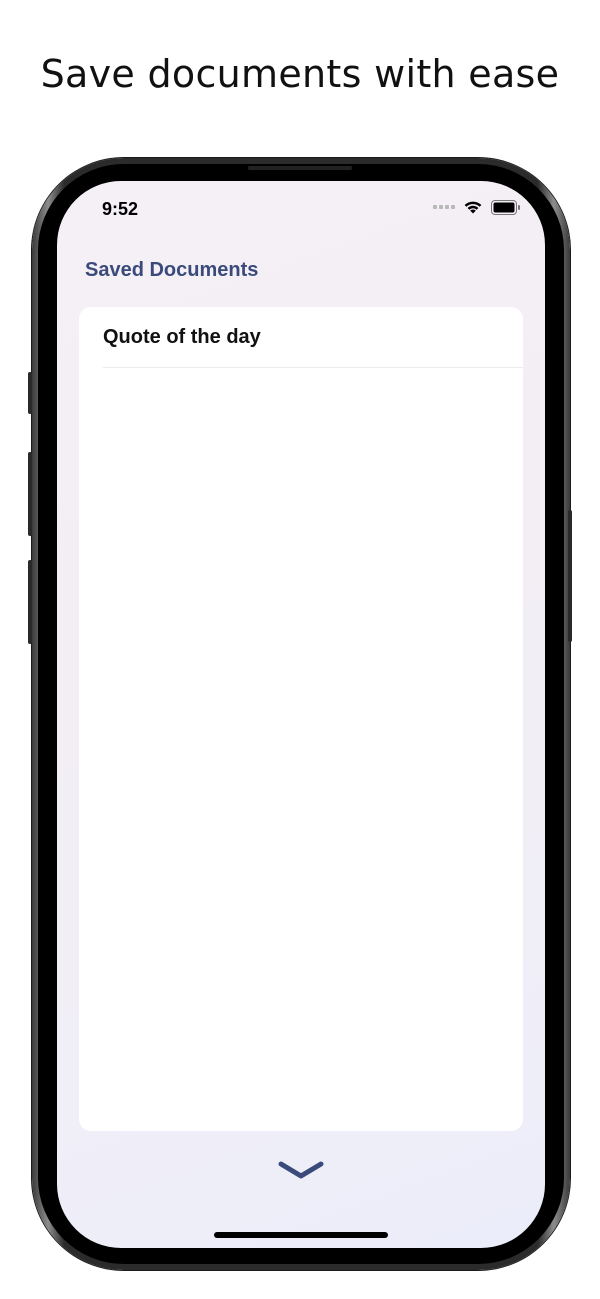 The image size is (600, 1299). I want to click on status-icons, so click(477, 207).